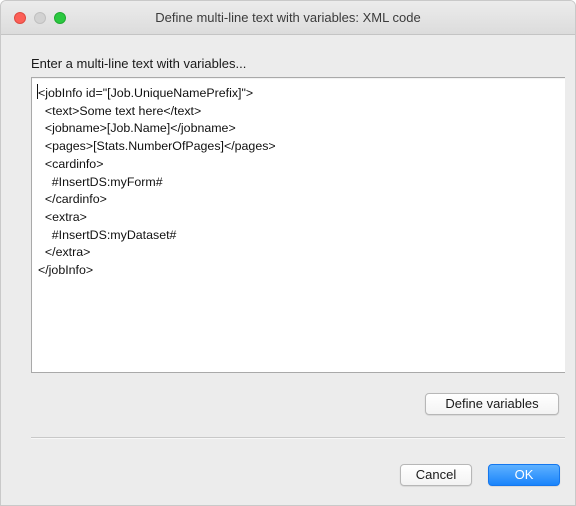 The width and height of the screenshot is (576, 506). I want to click on code-line: <cardinfo>, so click(71, 163).